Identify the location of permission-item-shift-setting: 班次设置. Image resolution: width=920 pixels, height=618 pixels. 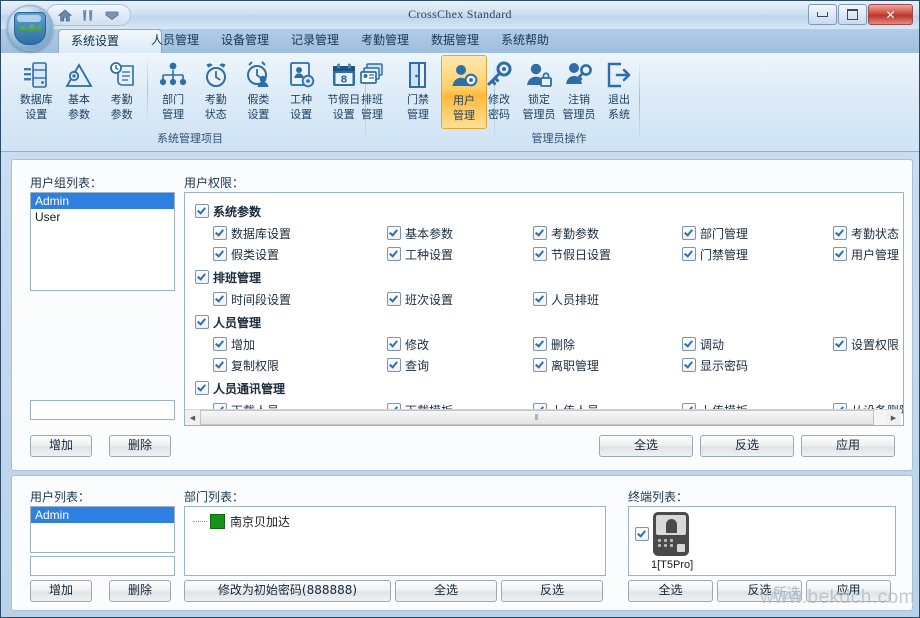
(420, 299).